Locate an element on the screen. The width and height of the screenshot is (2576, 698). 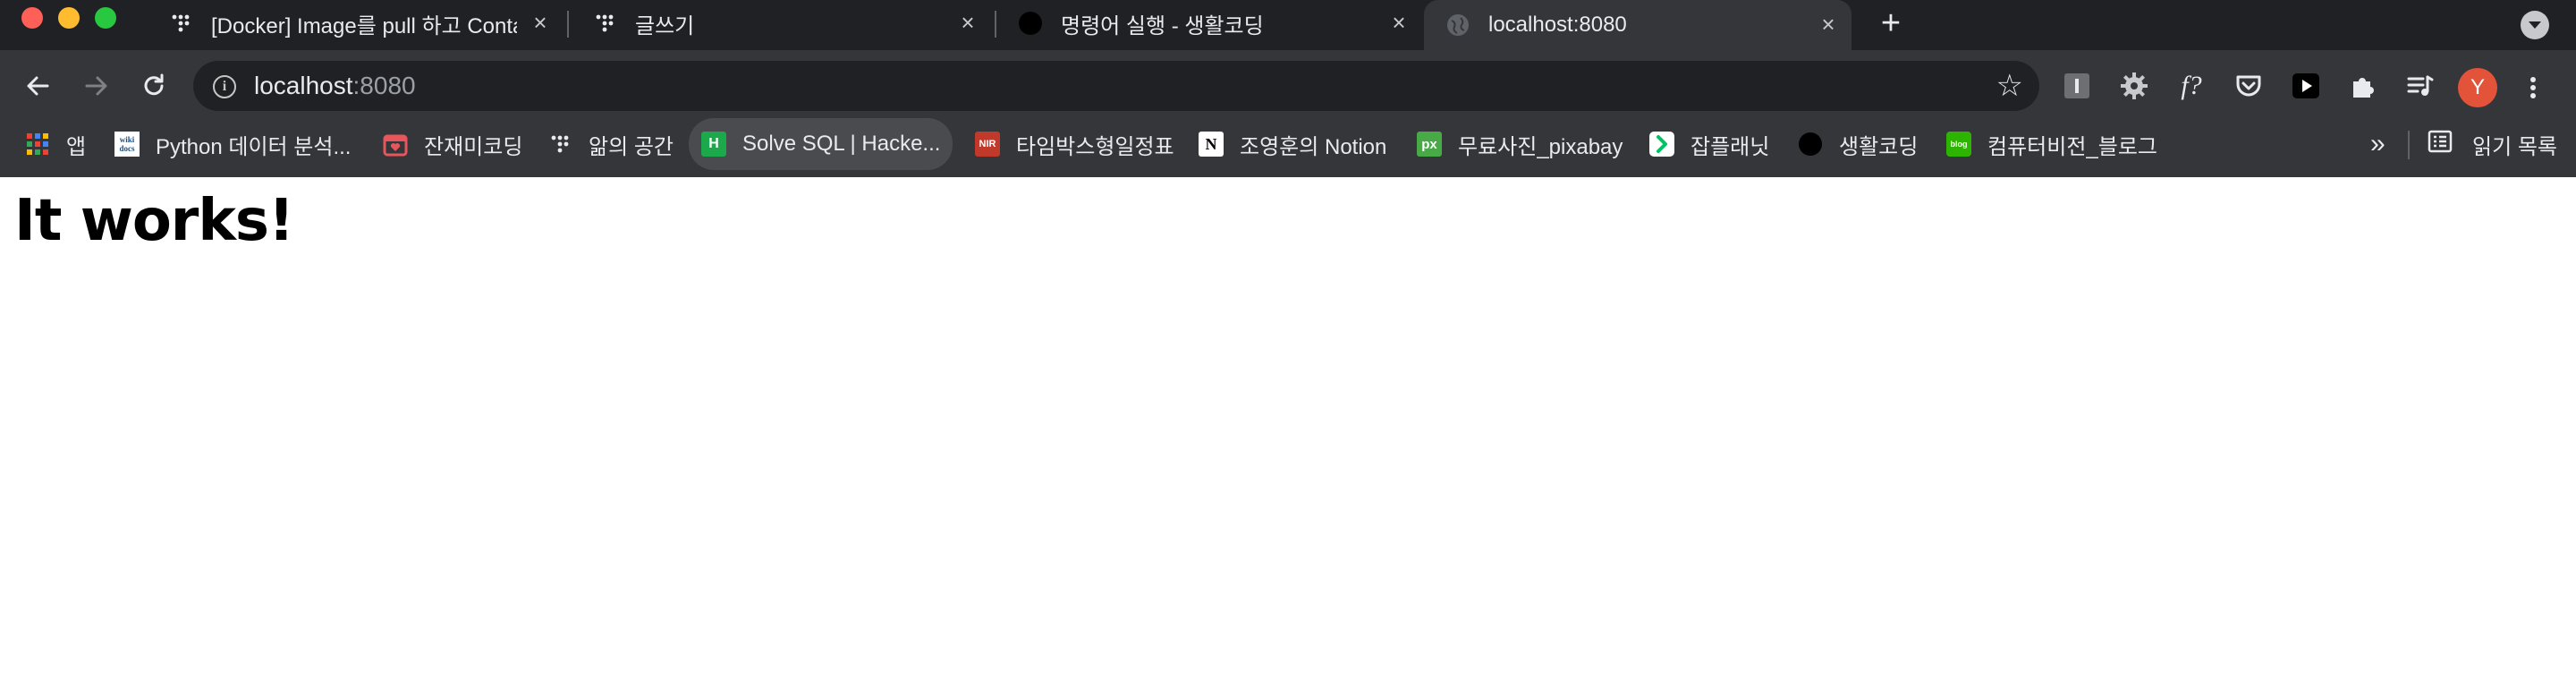
blog-icon: blog is located at coordinates (1958, 144).